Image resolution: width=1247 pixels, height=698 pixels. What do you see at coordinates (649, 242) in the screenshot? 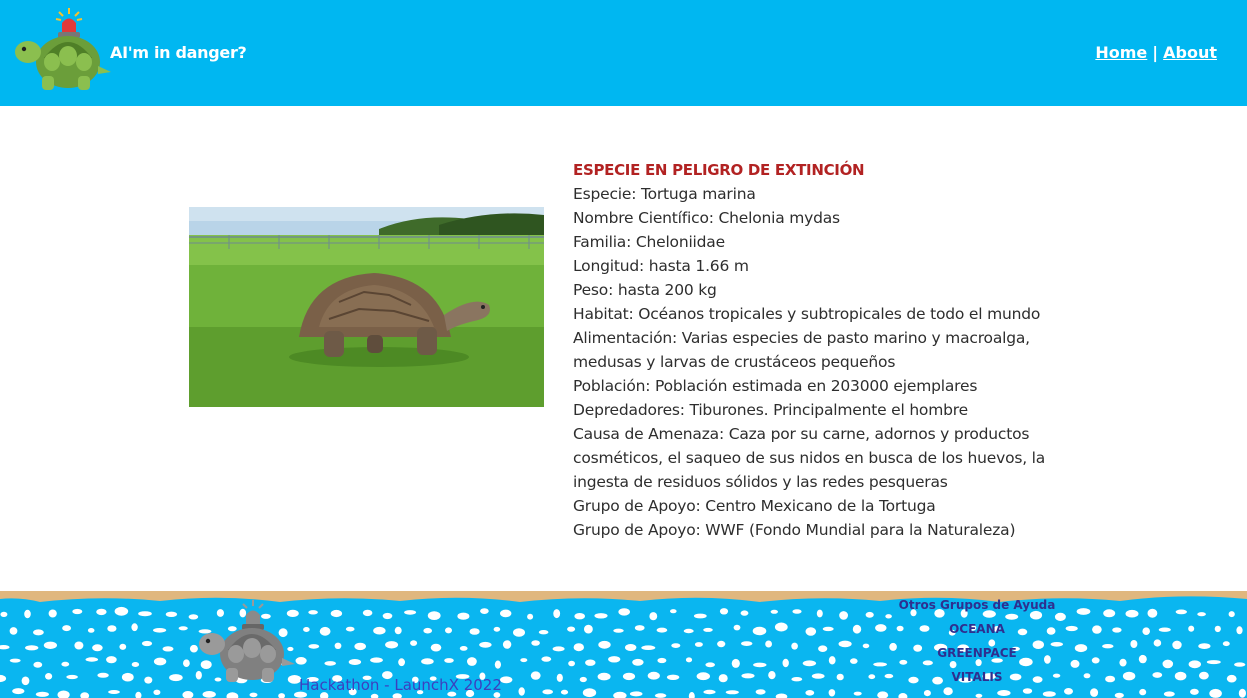
I see `info-family: Familia: Cheloniidae` at bounding box center [649, 242].